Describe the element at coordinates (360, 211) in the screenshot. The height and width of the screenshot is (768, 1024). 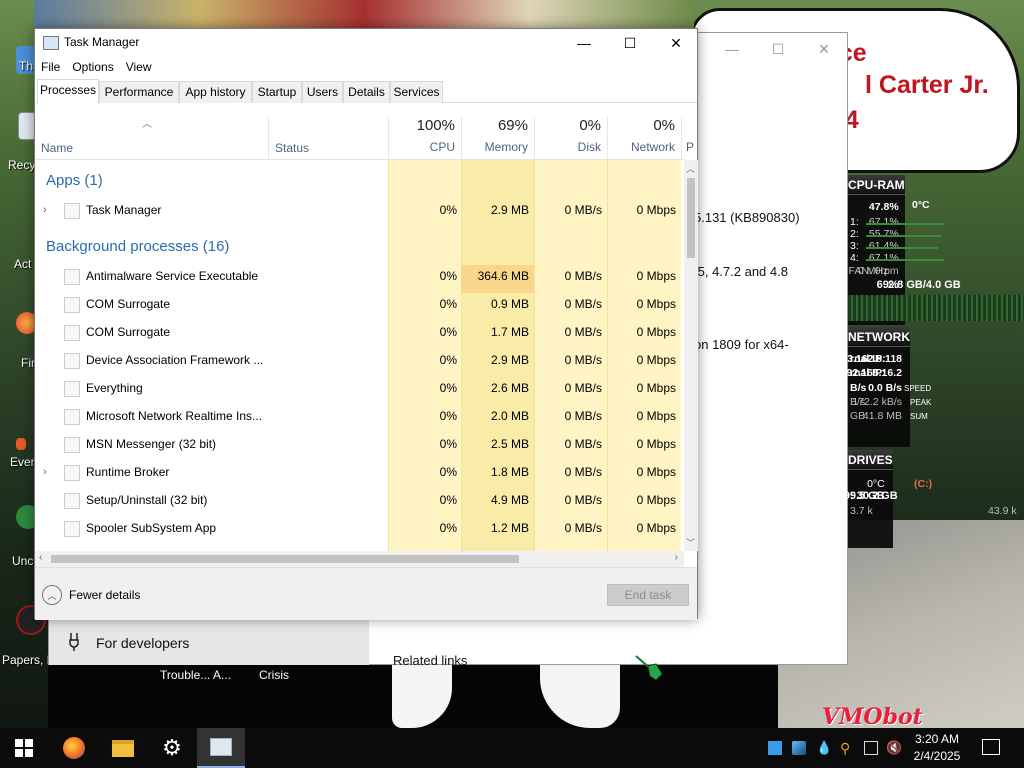
I see `process-row: › Task Manager 0% 2.9 MB 0 MB/s 0 Mbps` at that location.